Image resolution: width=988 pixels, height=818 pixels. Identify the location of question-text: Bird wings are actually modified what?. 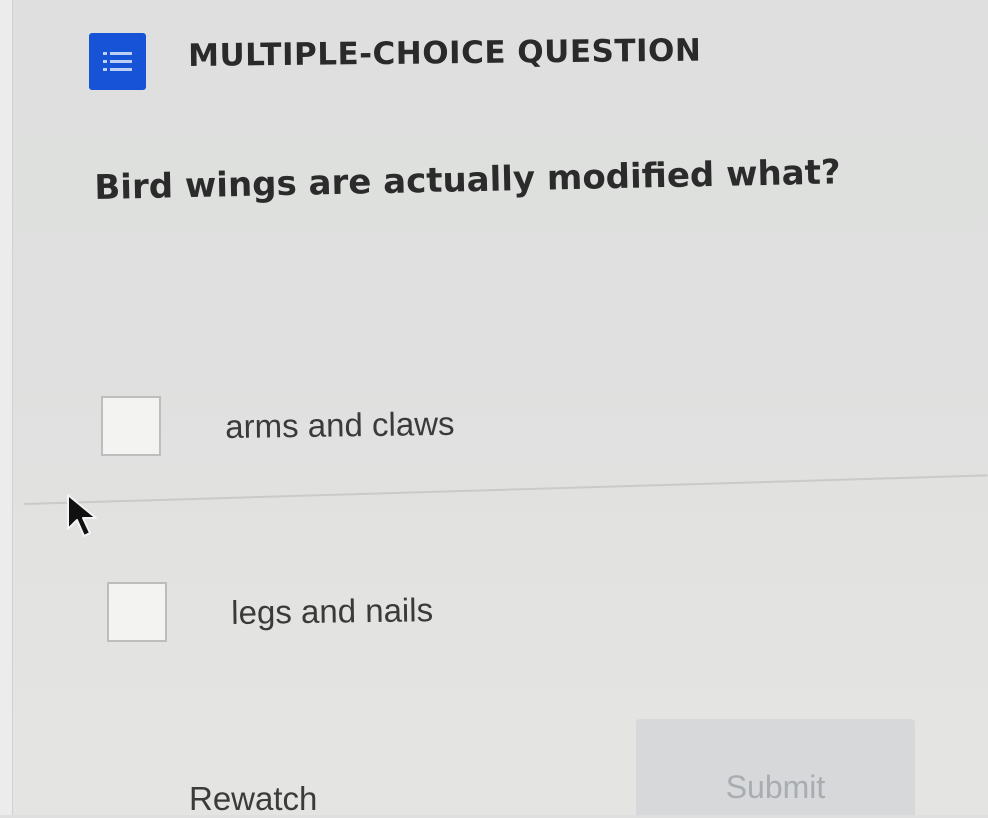
(468, 180).